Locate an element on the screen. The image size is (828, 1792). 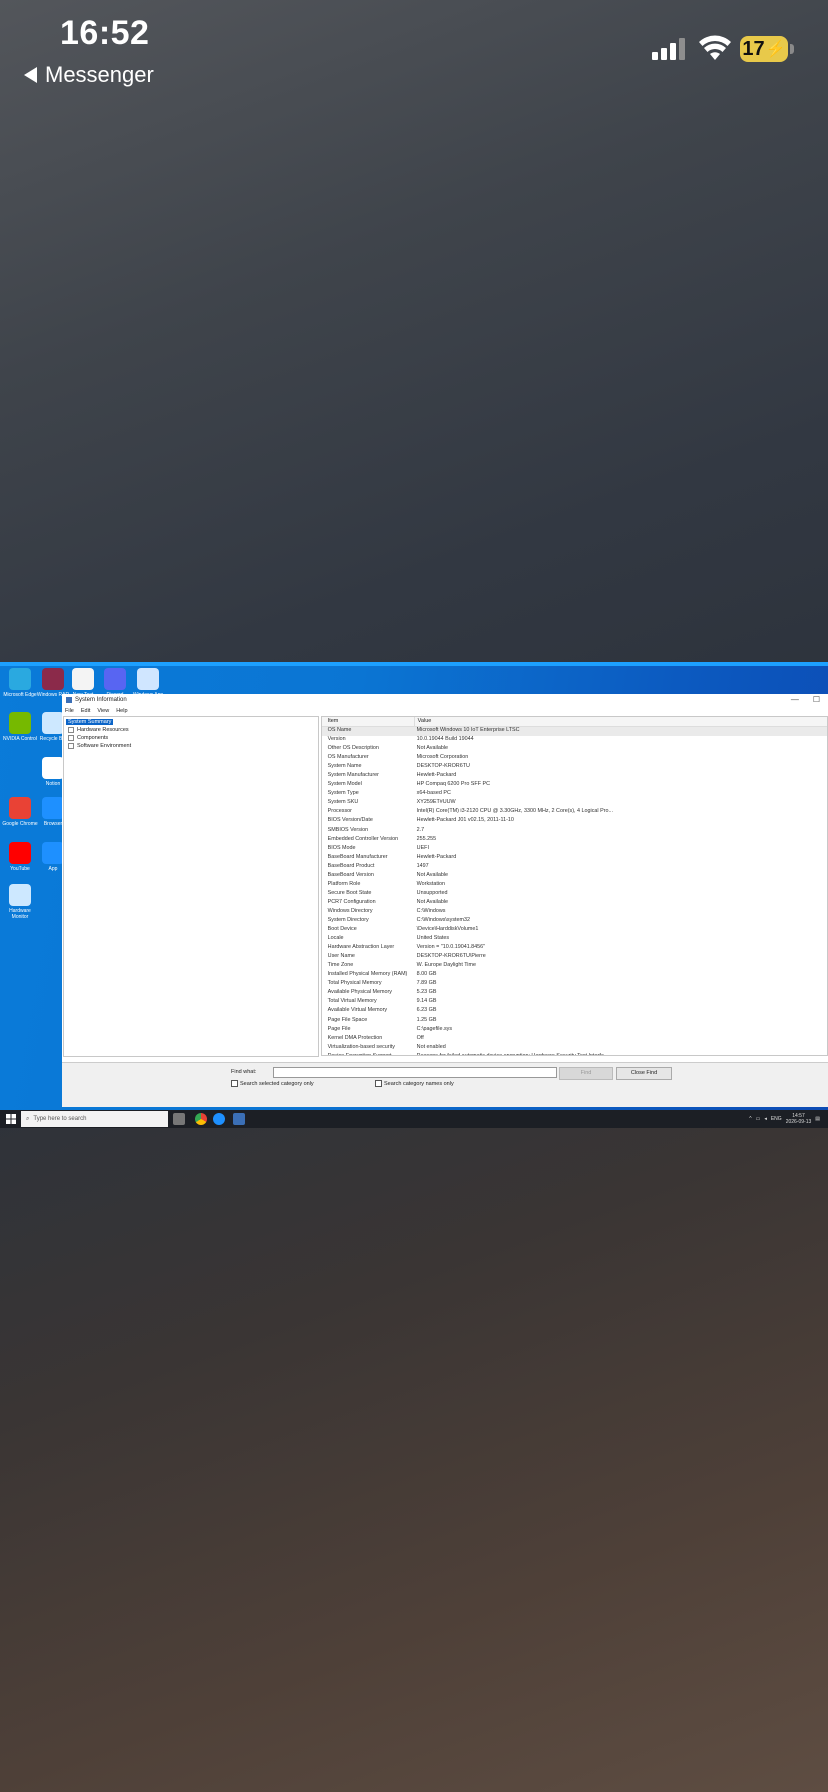
table-row: Page File Space 1.25 GB is located at coordinates (574, 1021).